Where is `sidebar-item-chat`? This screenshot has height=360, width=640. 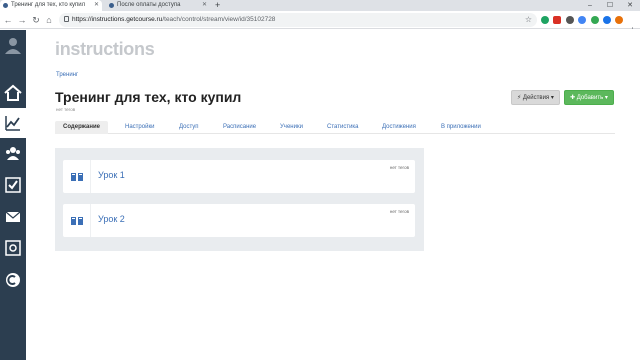
sidebar-item-chat is located at coordinates (13, 280).